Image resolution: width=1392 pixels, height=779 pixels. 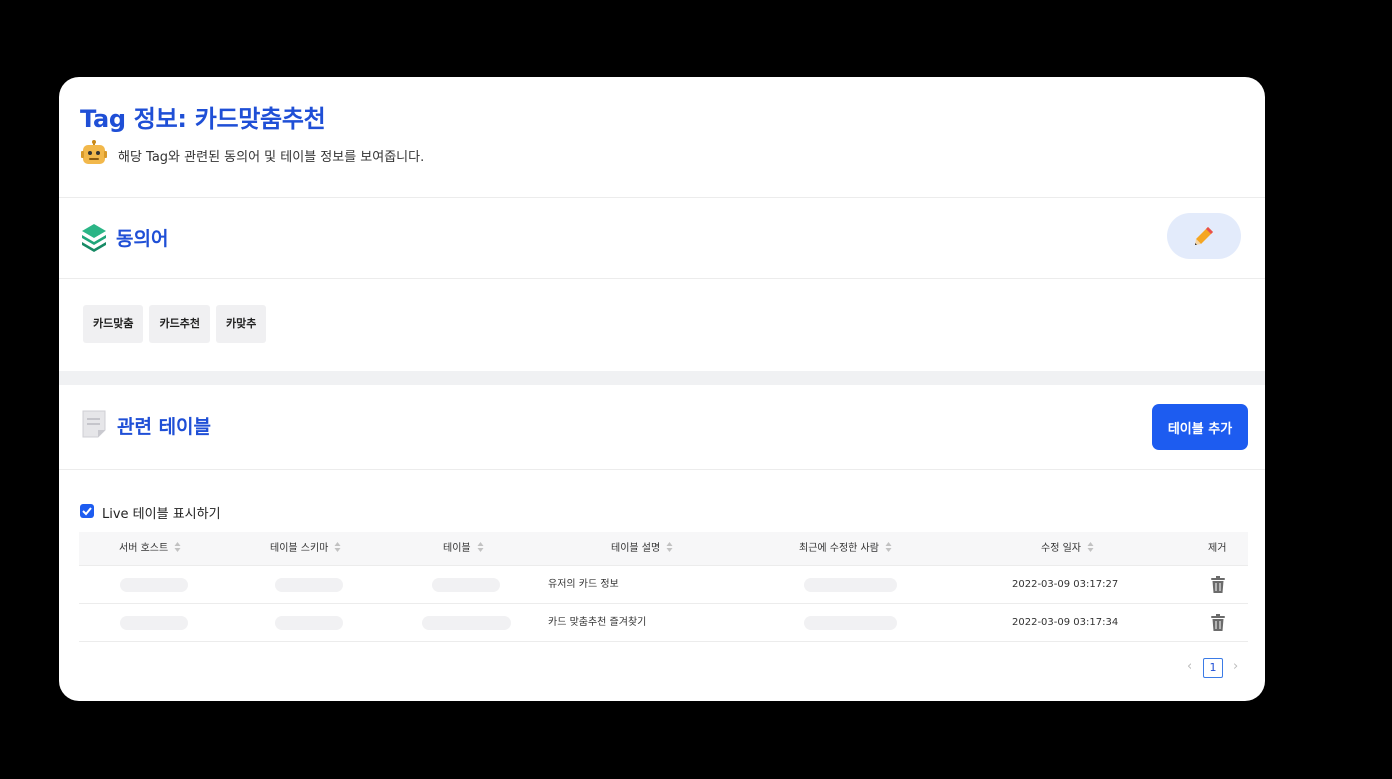 I want to click on edit-synonyms-button, so click(x=1204, y=236).